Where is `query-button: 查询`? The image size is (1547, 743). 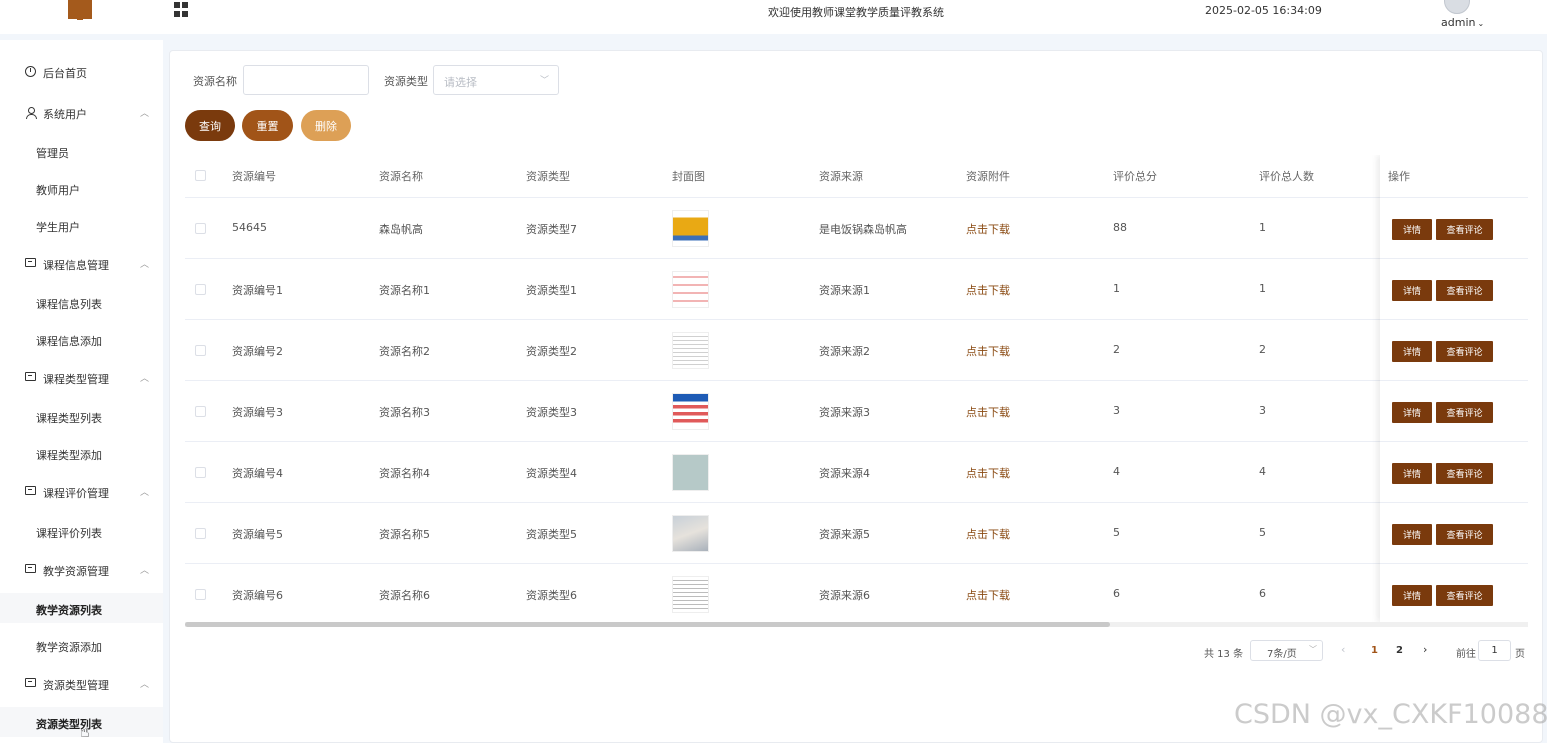
query-button: 查询 is located at coordinates (210, 125).